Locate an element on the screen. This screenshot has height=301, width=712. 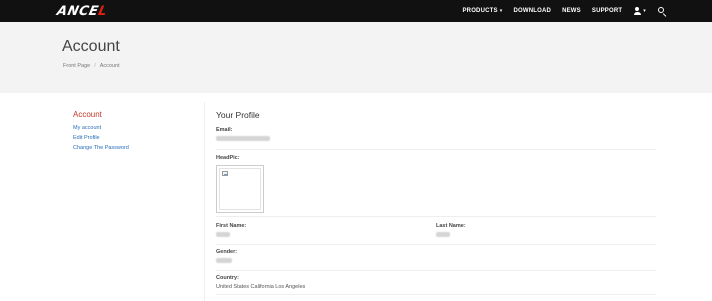
sidebar-item-edit-profile: Edit Profile is located at coordinates (133, 138).